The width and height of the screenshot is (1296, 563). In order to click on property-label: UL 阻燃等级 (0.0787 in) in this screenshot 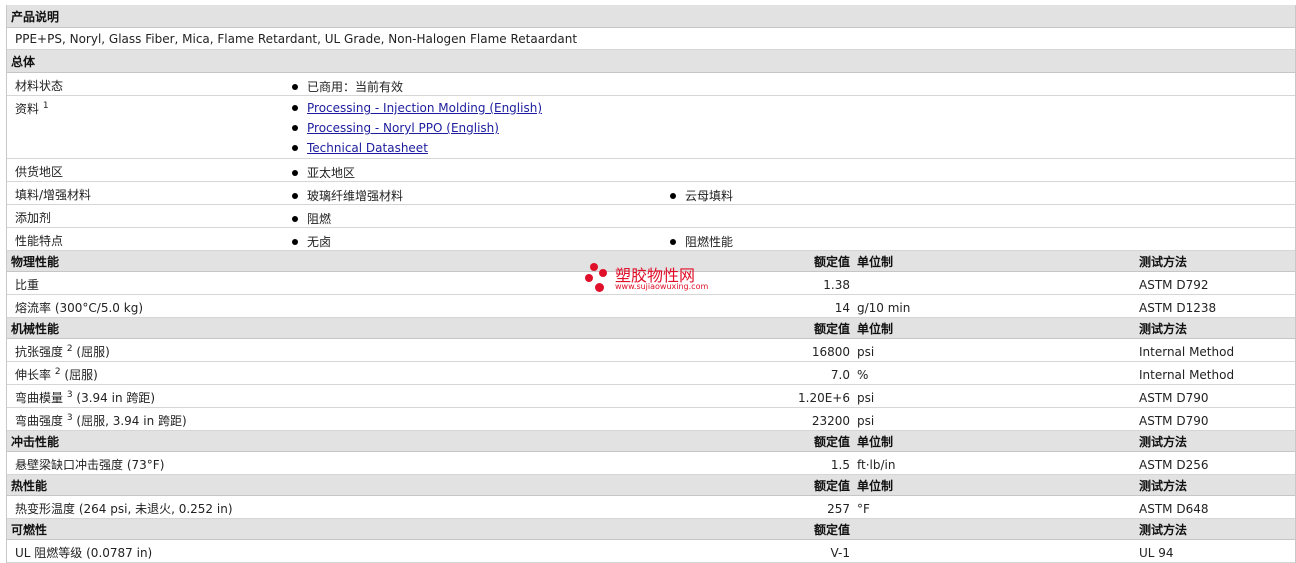, I will do `click(83, 552)`.